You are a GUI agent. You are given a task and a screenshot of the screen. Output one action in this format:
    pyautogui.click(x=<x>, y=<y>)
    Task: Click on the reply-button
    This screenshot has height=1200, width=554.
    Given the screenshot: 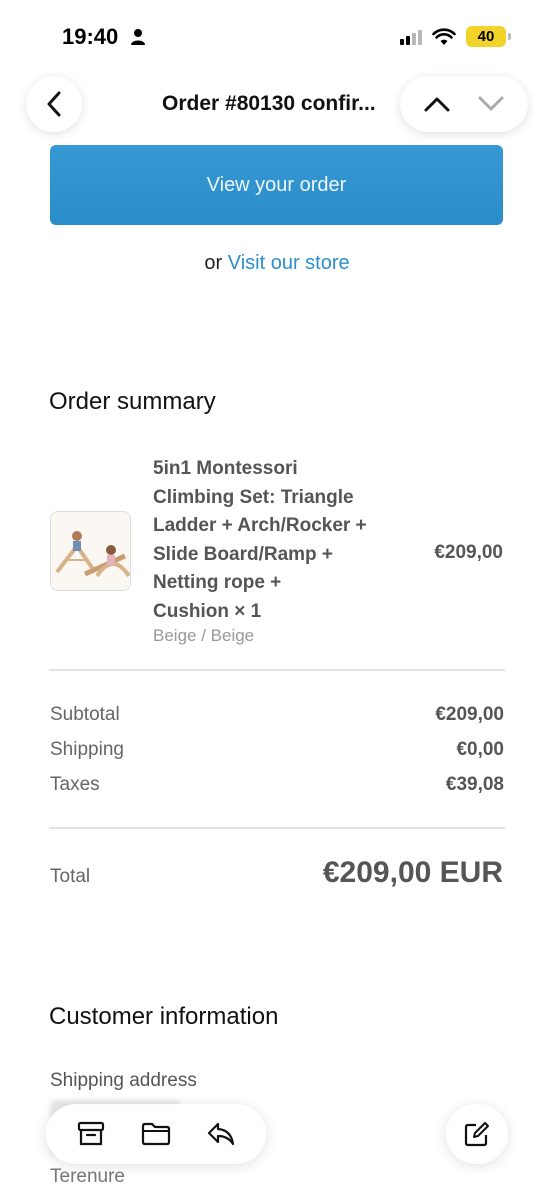 What is the action you would take?
    pyautogui.click(x=221, y=1134)
    